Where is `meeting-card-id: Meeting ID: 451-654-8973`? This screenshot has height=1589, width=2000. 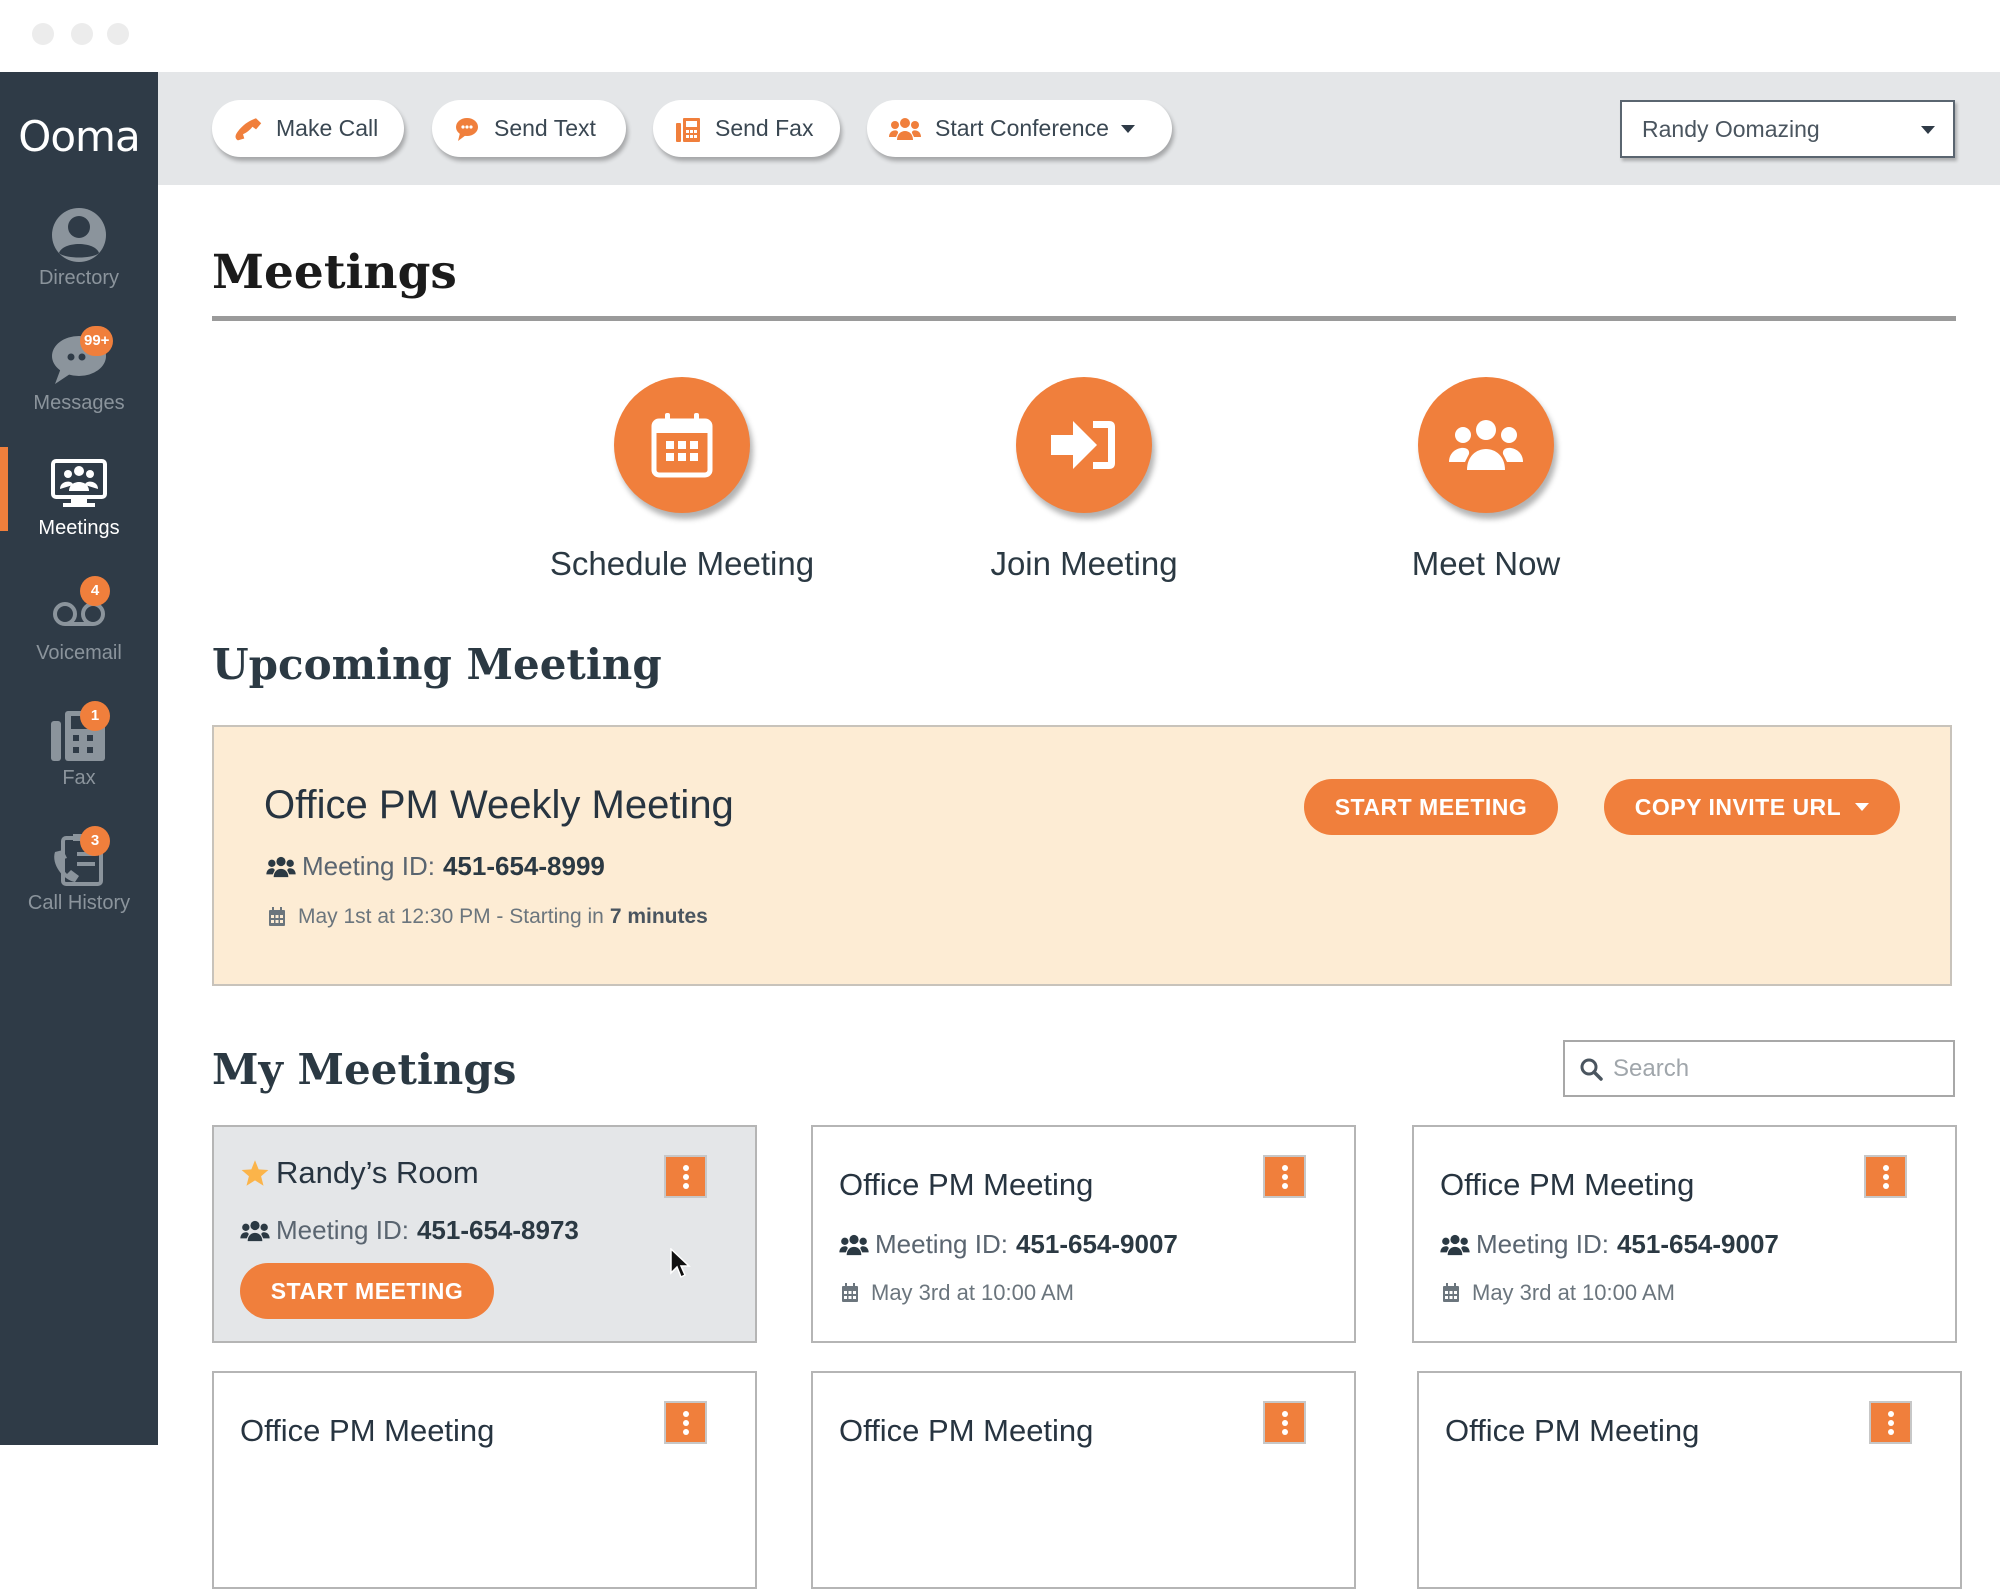 meeting-card-id: Meeting ID: 451-654-8973 is located at coordinates (409, 1230).